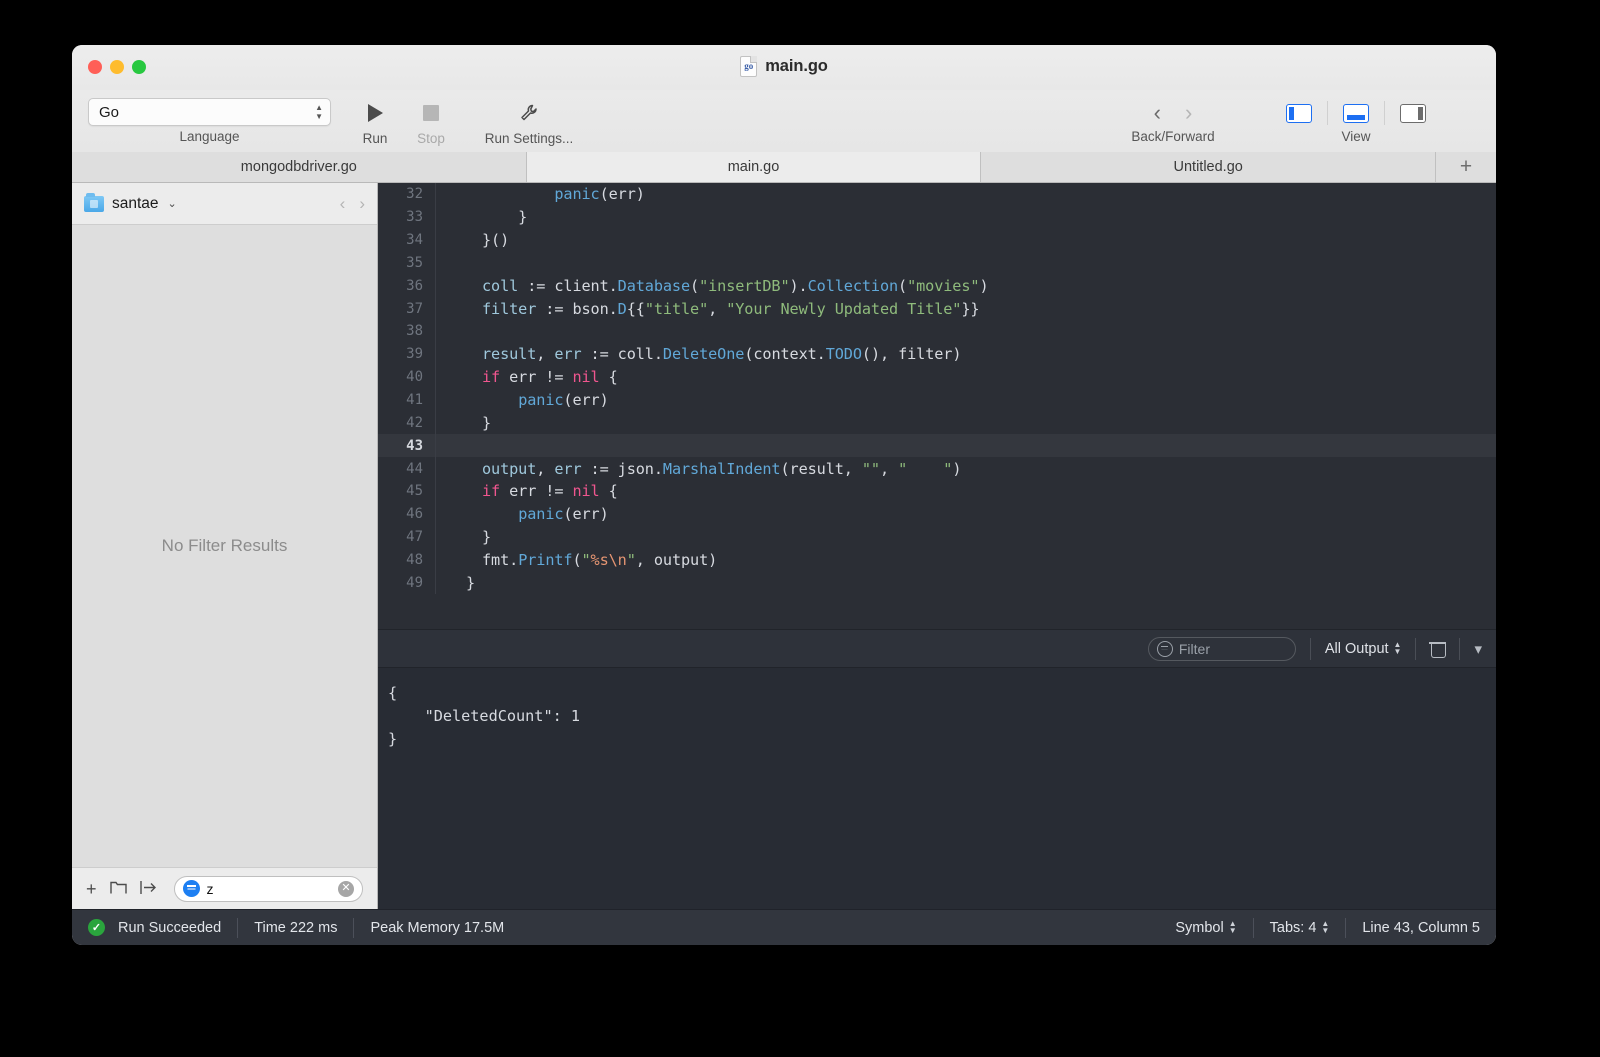  I want to click on language-value: Go, so click(109, 112).